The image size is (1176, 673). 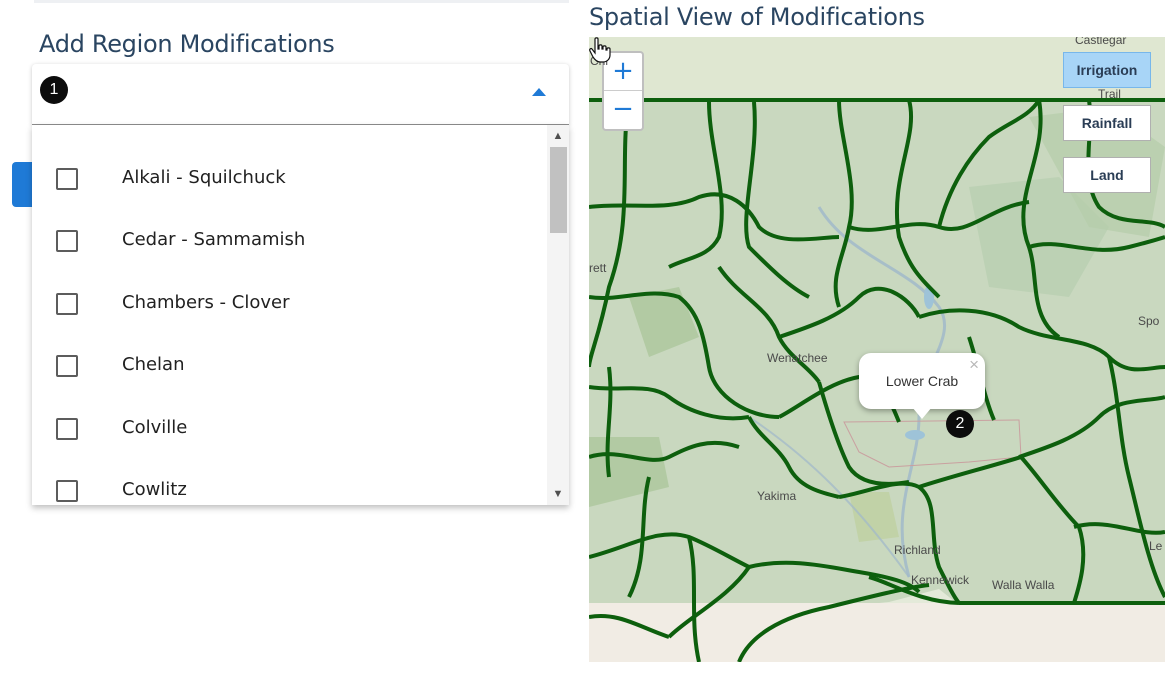 What do you see at coordinates (54, 90) in the screenshot?
I see `step-badge-1: 1` at bounding box center [54, 90].